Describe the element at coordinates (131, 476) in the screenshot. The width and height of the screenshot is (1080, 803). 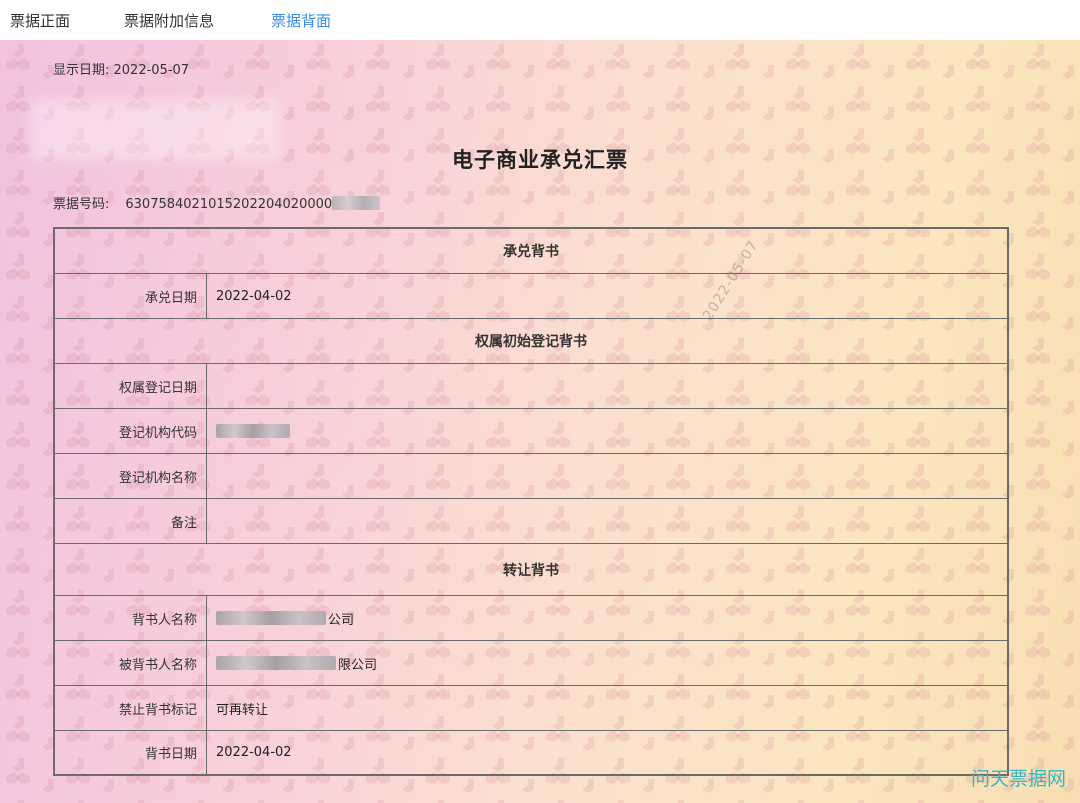
I see `row-label: 登记机构名称` at that location.